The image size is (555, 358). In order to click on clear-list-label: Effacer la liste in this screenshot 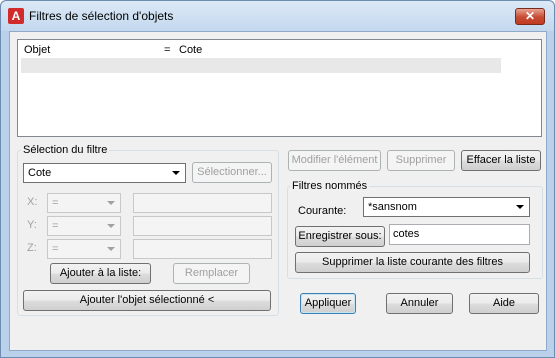, I will do `click(501, 160)`.